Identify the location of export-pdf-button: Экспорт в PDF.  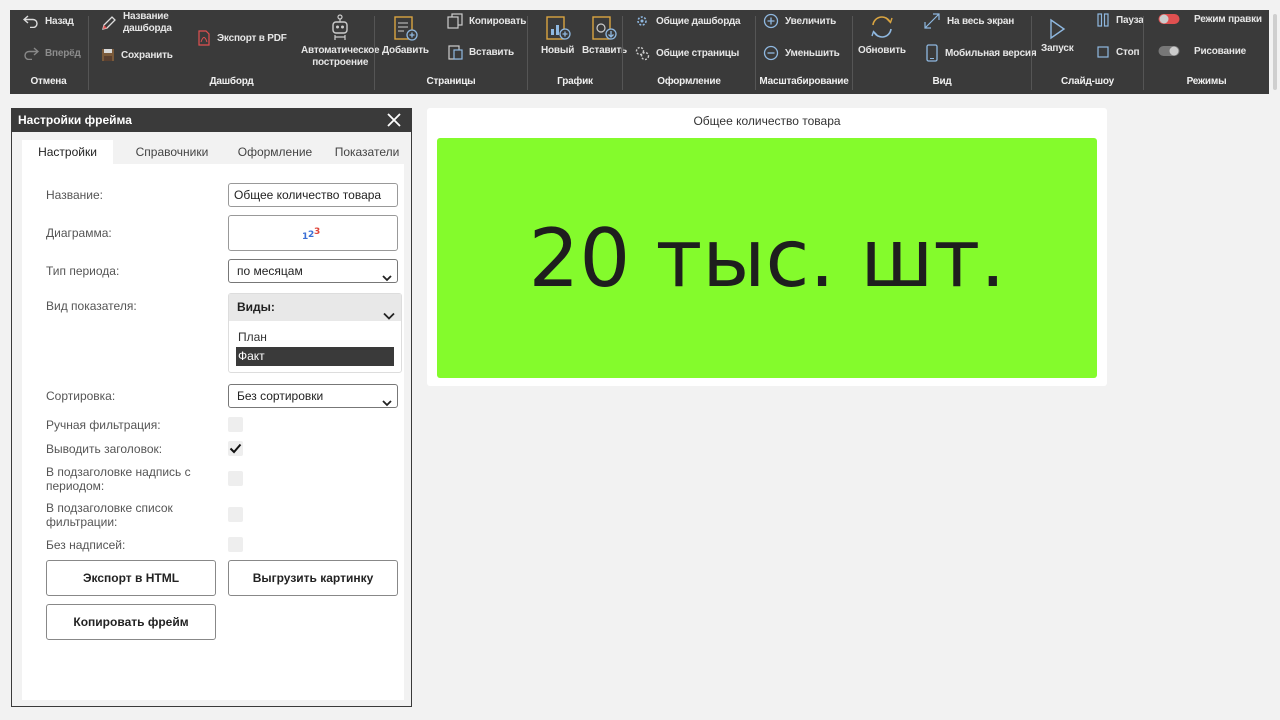
(242, 38).